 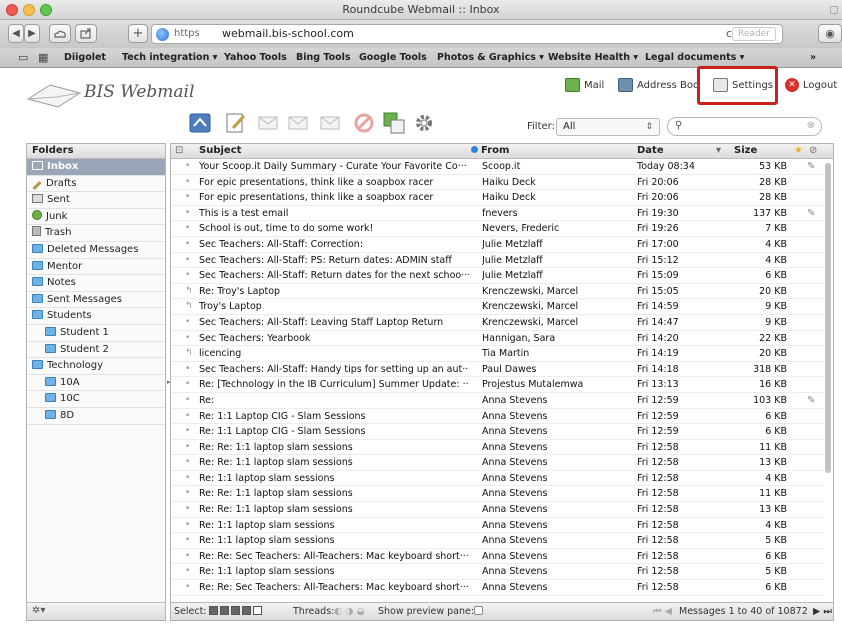 I want to click on message-size: 6 KB, so click(x=776, y=276).